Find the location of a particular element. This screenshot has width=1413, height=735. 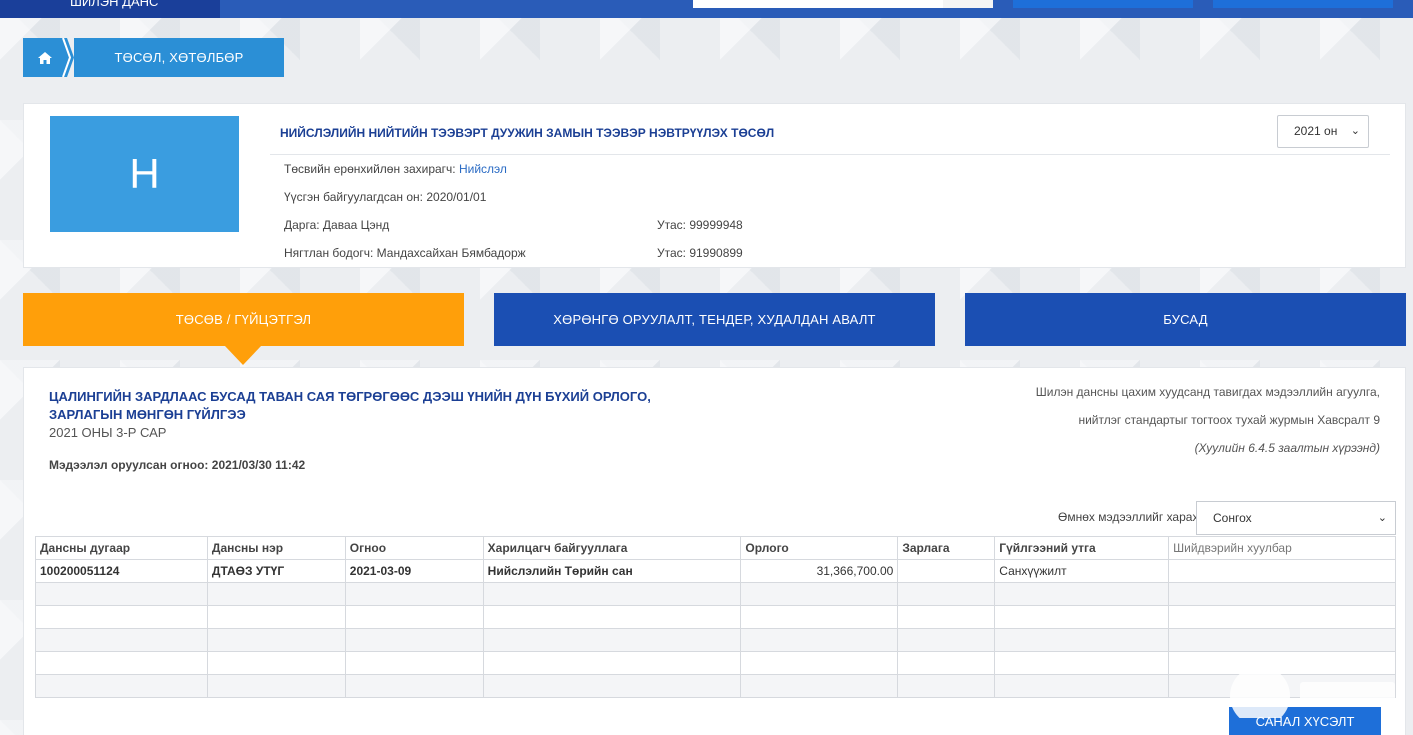

search-input is located at coordinates (818, 4).